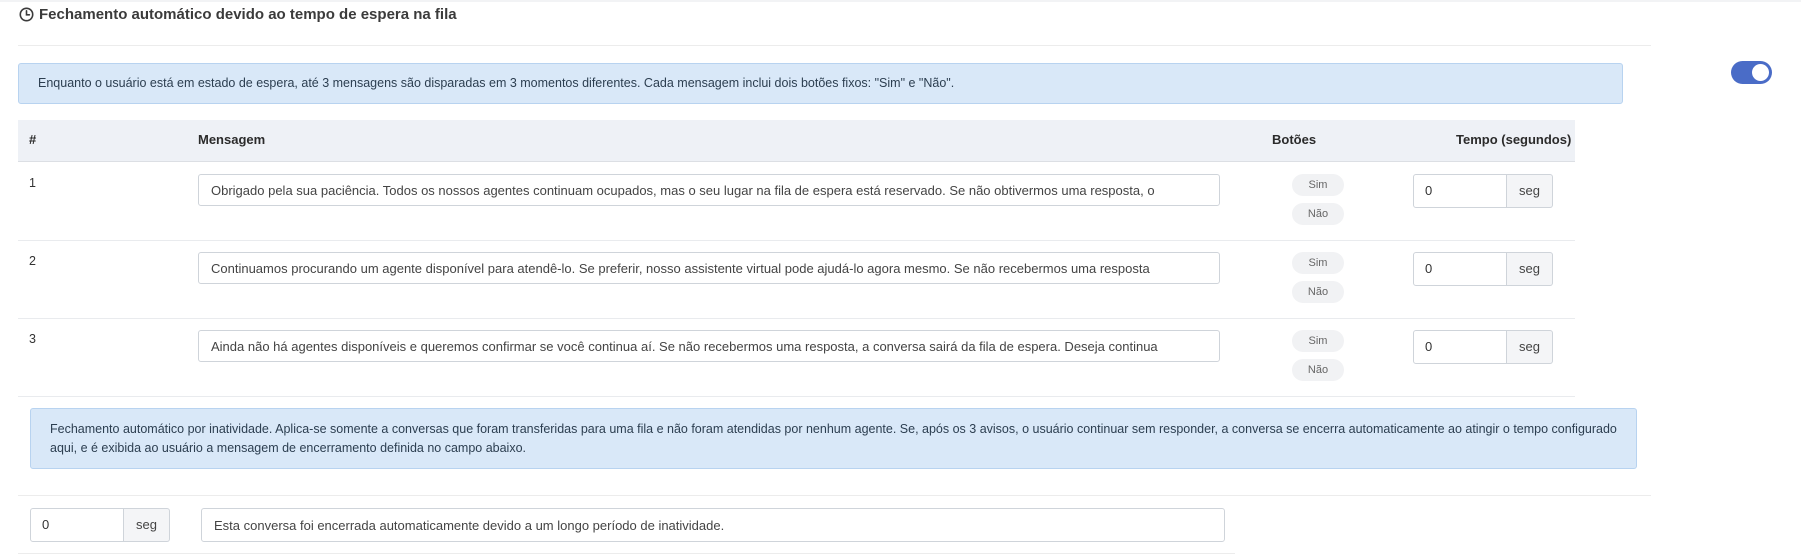  What do you see at coordinates (1760, 72) in the screenshot?
I see `toggle-knob` at bounding box center [1760, 72].